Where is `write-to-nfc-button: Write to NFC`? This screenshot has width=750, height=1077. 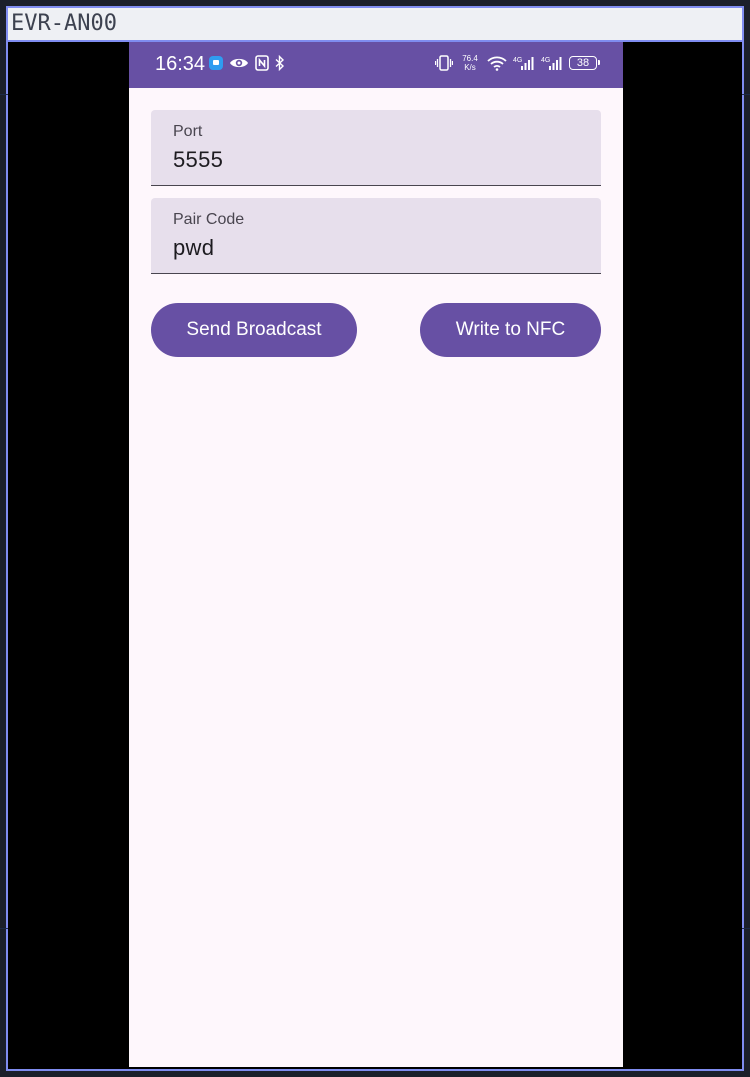
write-to-nfc-button: Write to NFC is located at coordinates (510, 330).